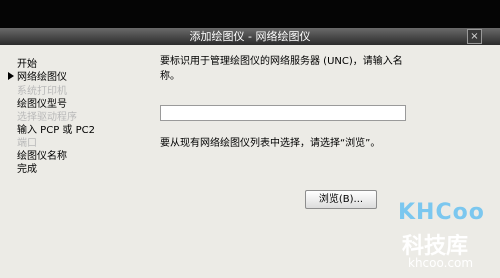 This screenshot has width=500, height=278. What do you see at coordinates (170, 76) in the screenshot?
I see `server-prompt-line-2: 称。` at bounding box center [170, 76].